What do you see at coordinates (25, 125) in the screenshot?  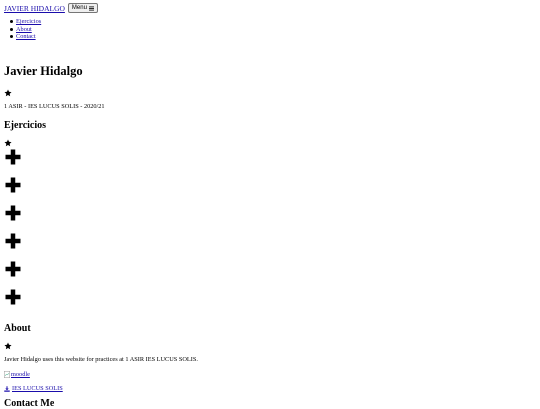 I see `section-title-ejercicios: Ejercicios` at bounding box center [25, 125].